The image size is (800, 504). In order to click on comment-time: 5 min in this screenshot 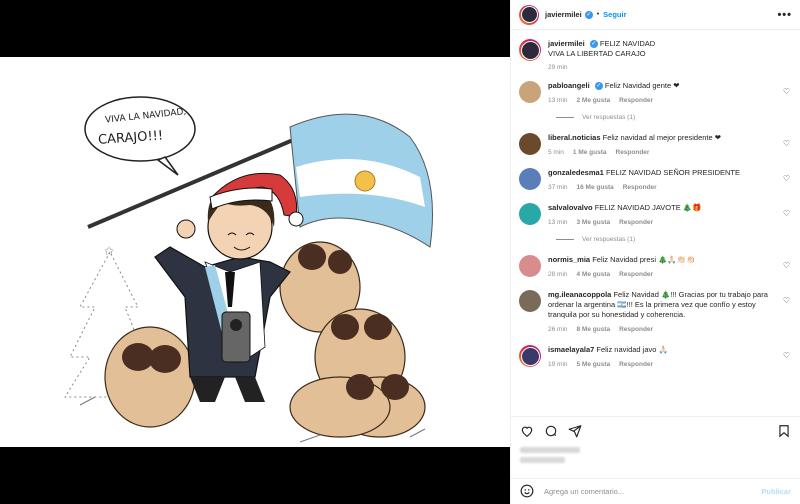, I will do `click(556, 152)`.